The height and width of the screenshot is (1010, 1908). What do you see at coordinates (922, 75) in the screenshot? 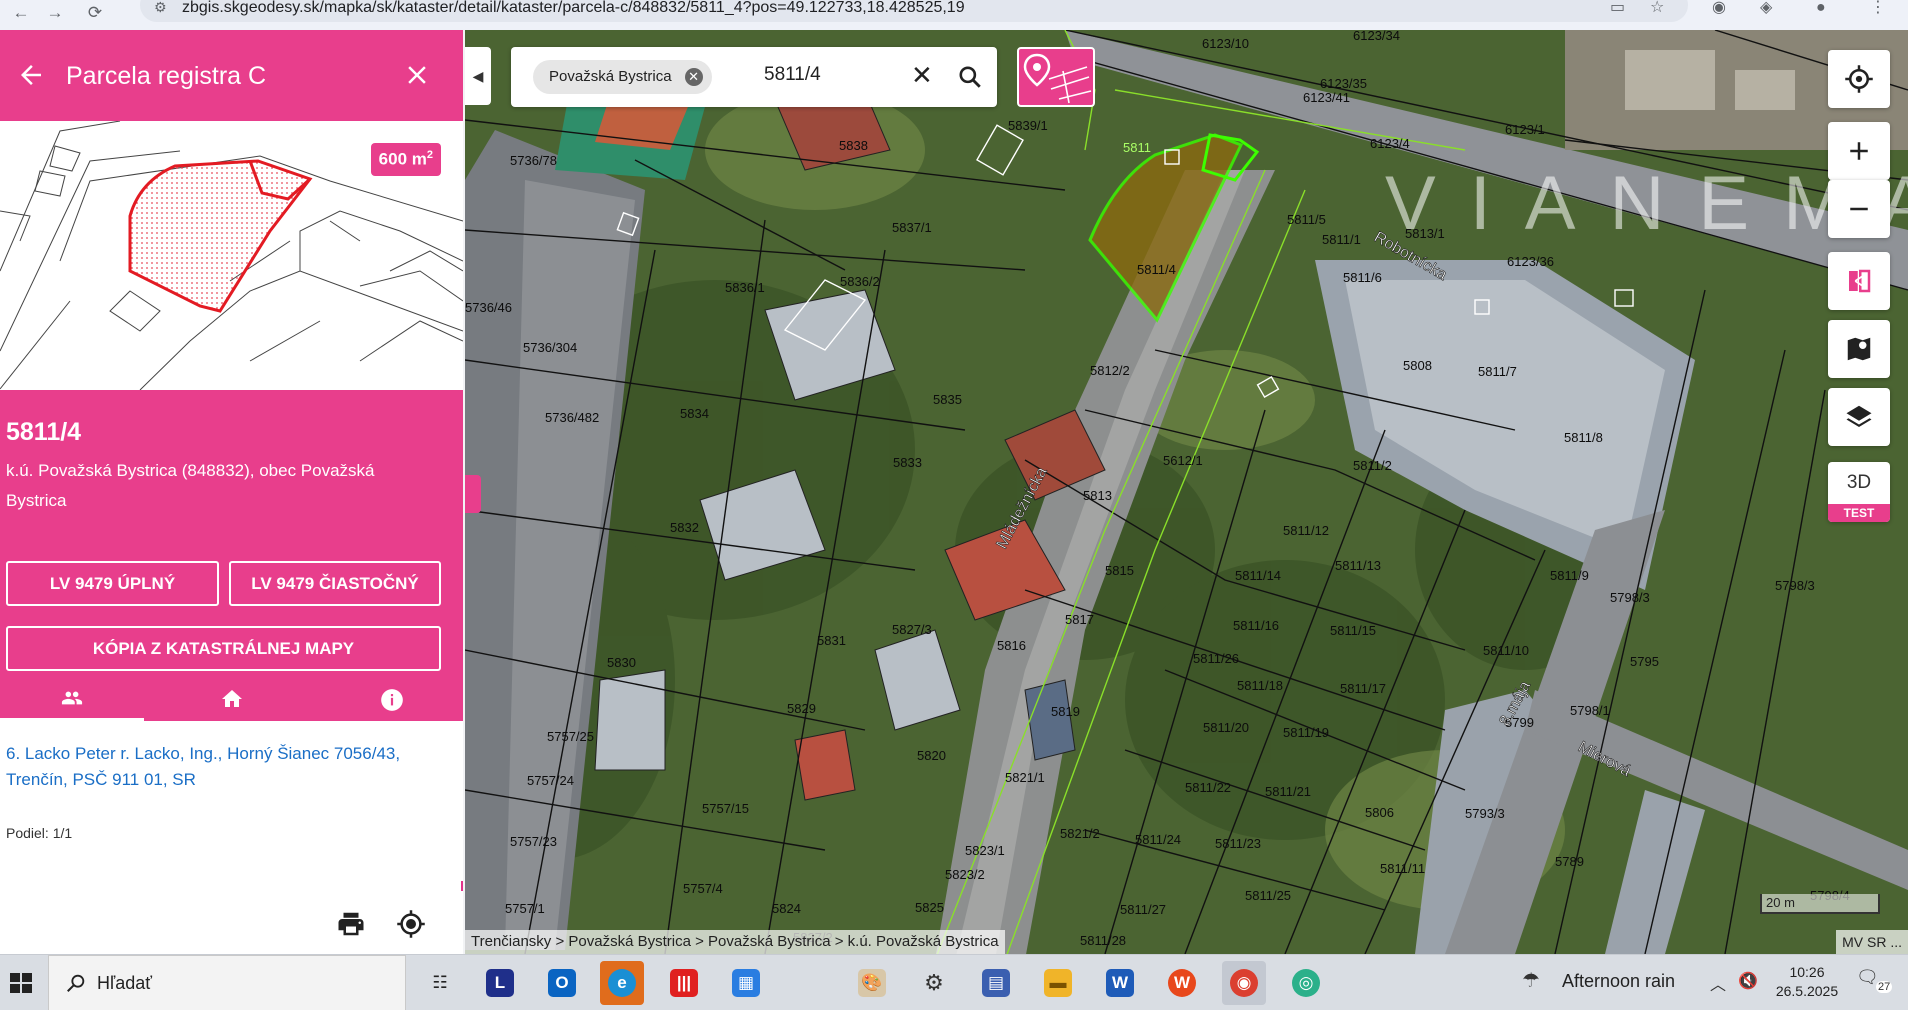
I see `clear-search-icon: ✕` at bounding box center [922, 75].